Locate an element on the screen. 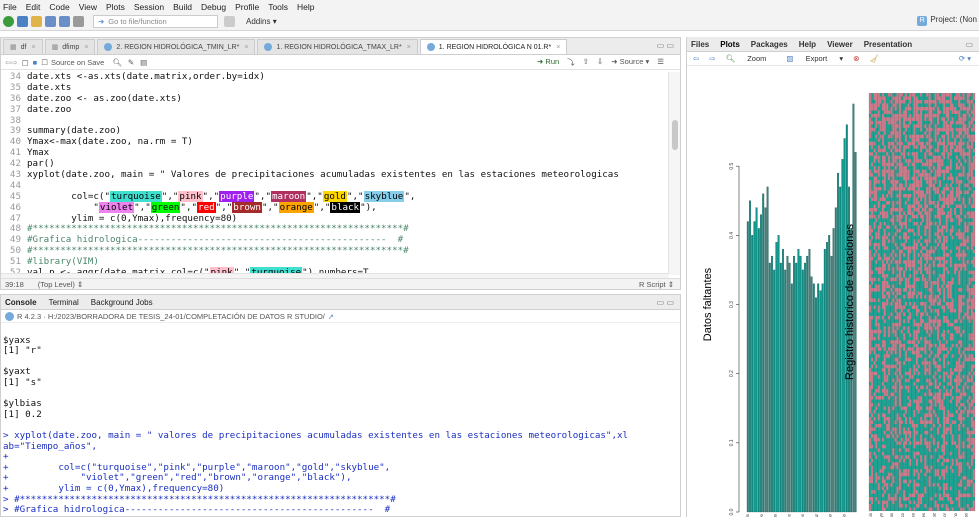  save-file-icon: ■ is located at coordinates (35, 62).